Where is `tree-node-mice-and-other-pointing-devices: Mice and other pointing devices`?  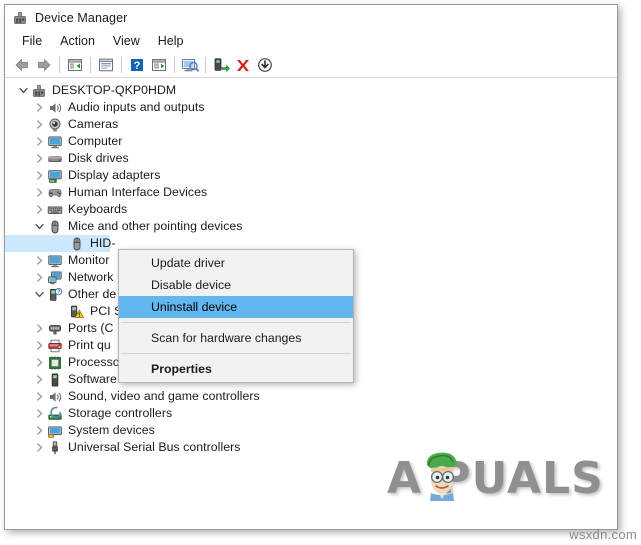
tree-node-mice-and-other-pointing-devices: Mice and other pointing devices is located at coordinates (311, 226).